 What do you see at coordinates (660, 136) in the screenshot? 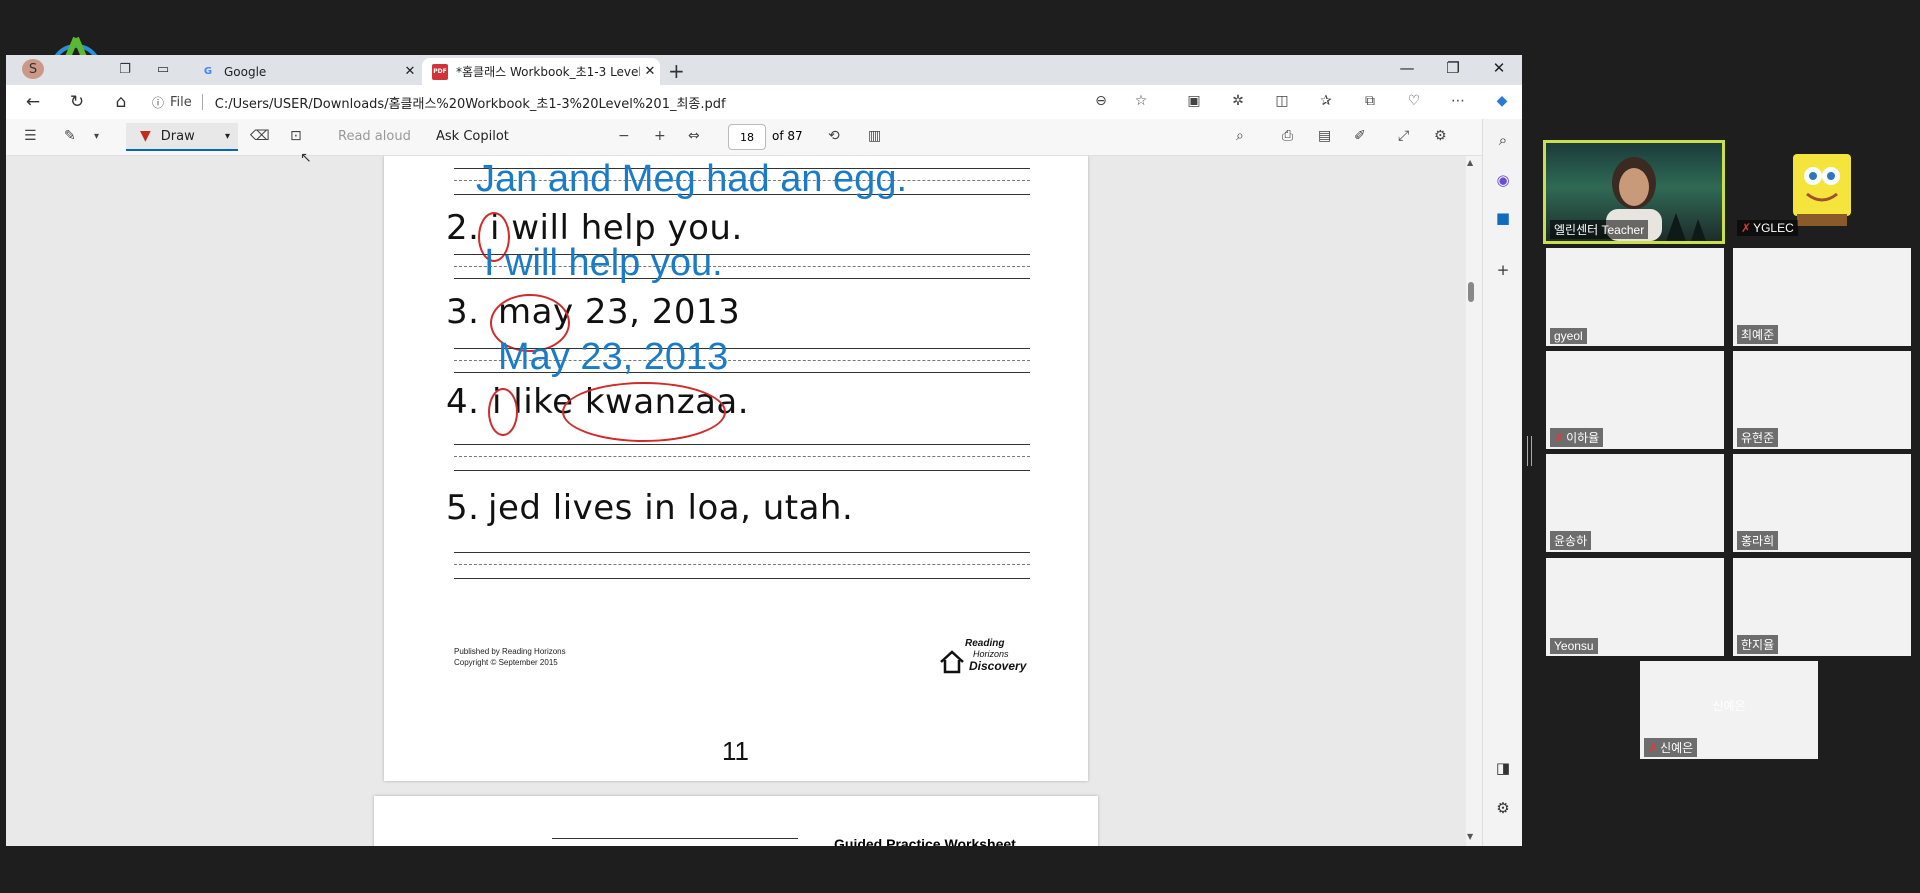
I see `zoom-in-icon: +` at bounding box center [660, 136].